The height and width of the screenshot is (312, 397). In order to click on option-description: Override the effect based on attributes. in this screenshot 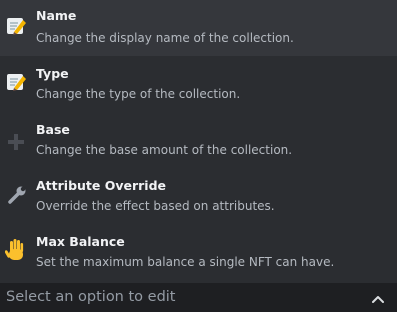, I will do `click(155, 206)`.